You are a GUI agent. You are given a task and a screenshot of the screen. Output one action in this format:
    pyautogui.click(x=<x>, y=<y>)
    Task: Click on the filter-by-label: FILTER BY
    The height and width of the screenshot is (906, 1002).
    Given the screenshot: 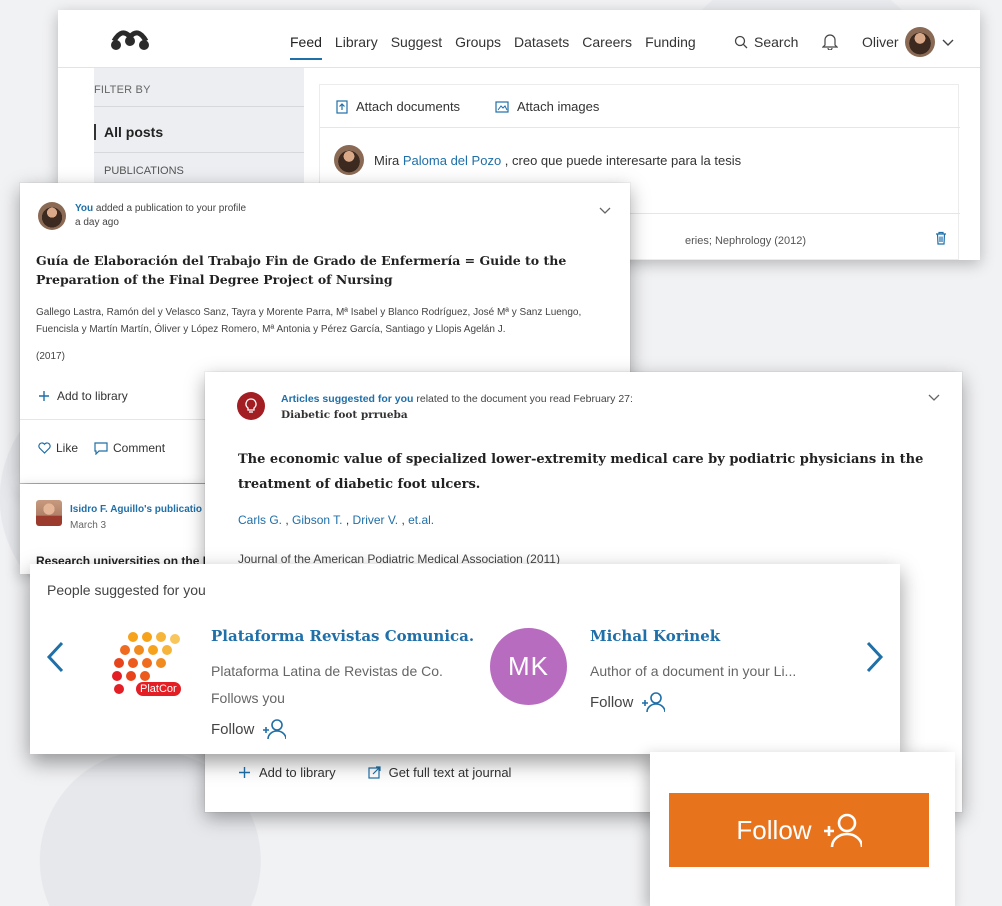 What is the action you would take?
    pyautogui.click(x=122, y=90)
    